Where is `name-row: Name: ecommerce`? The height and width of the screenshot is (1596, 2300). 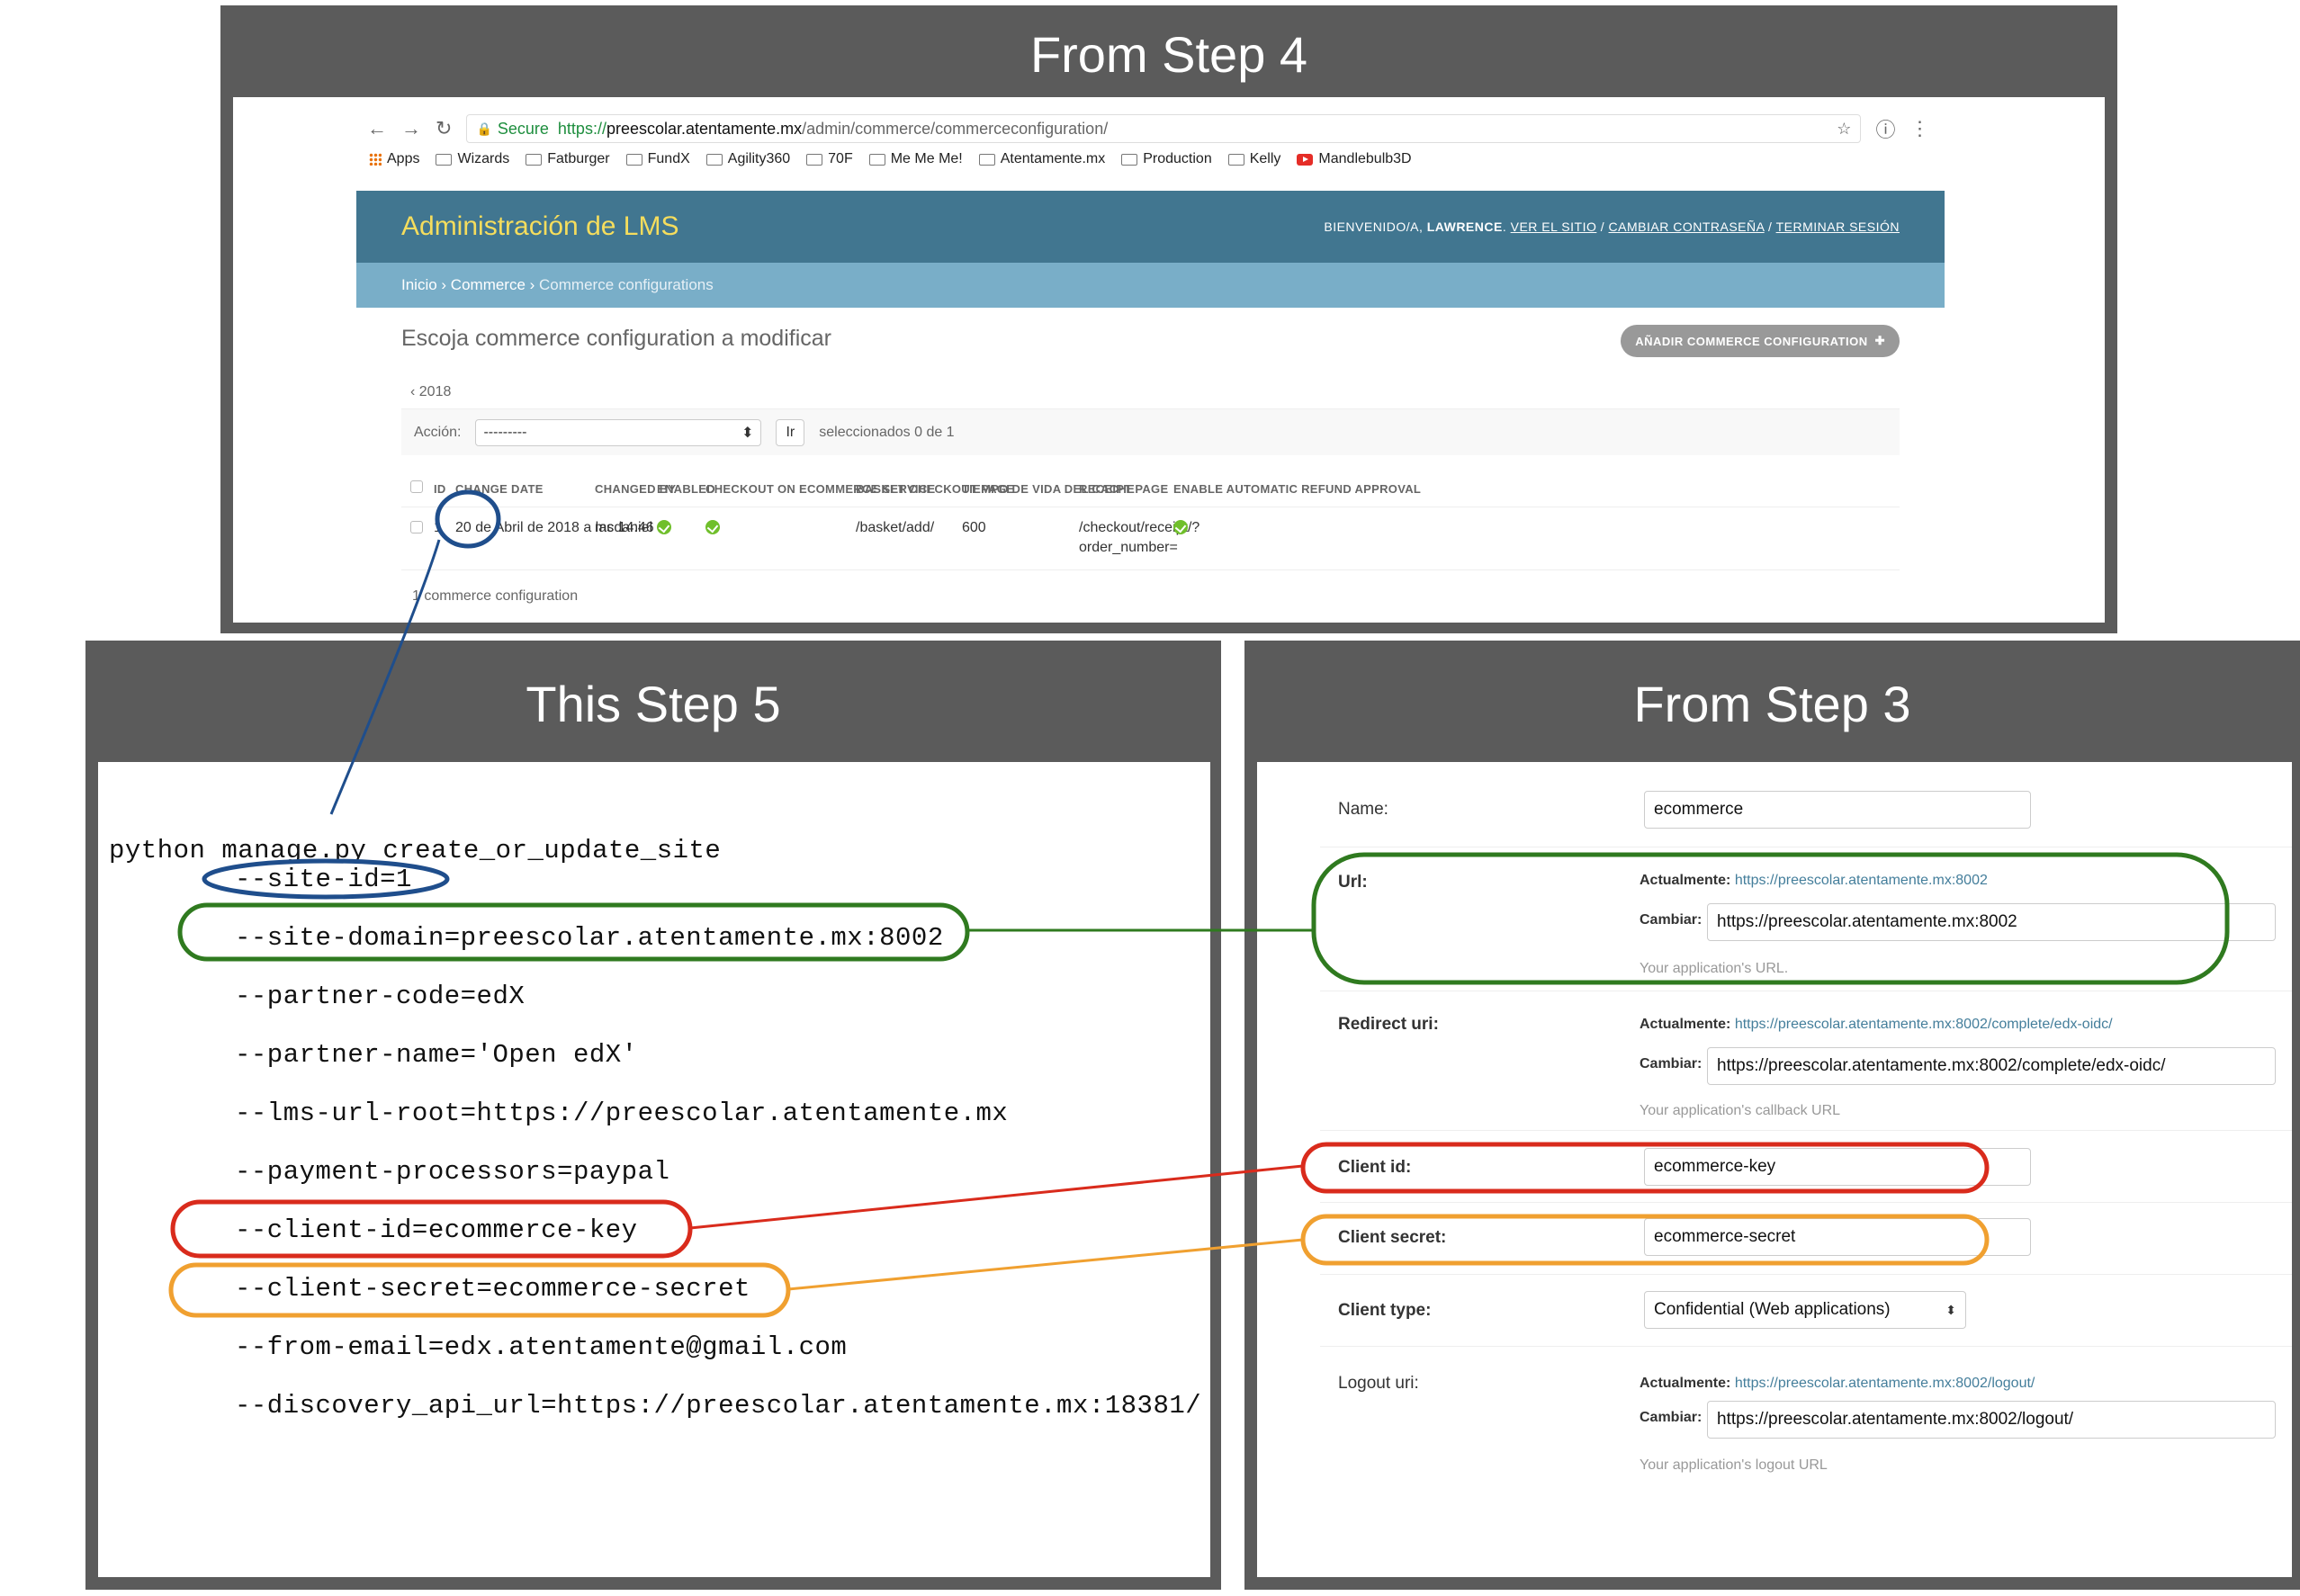 name-row: Name: ecommerce is located at coordinates (1806, 804).